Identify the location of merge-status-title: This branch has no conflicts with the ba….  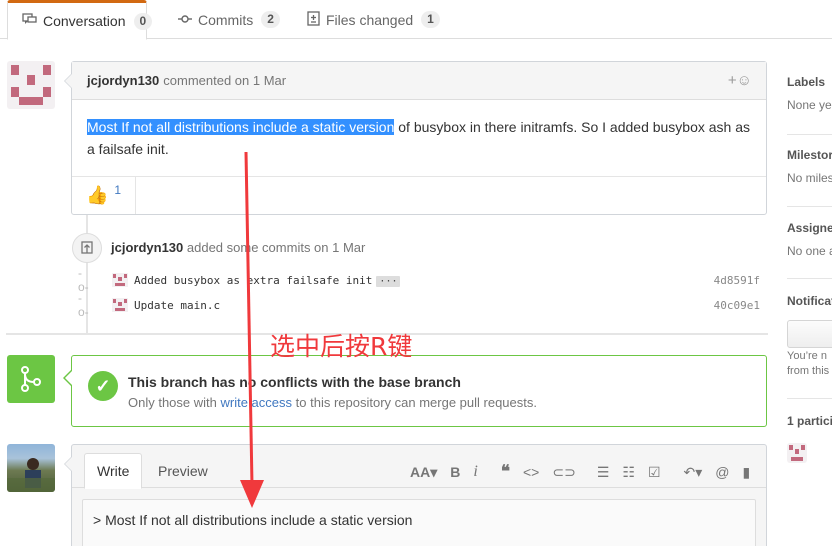
(294, 382).